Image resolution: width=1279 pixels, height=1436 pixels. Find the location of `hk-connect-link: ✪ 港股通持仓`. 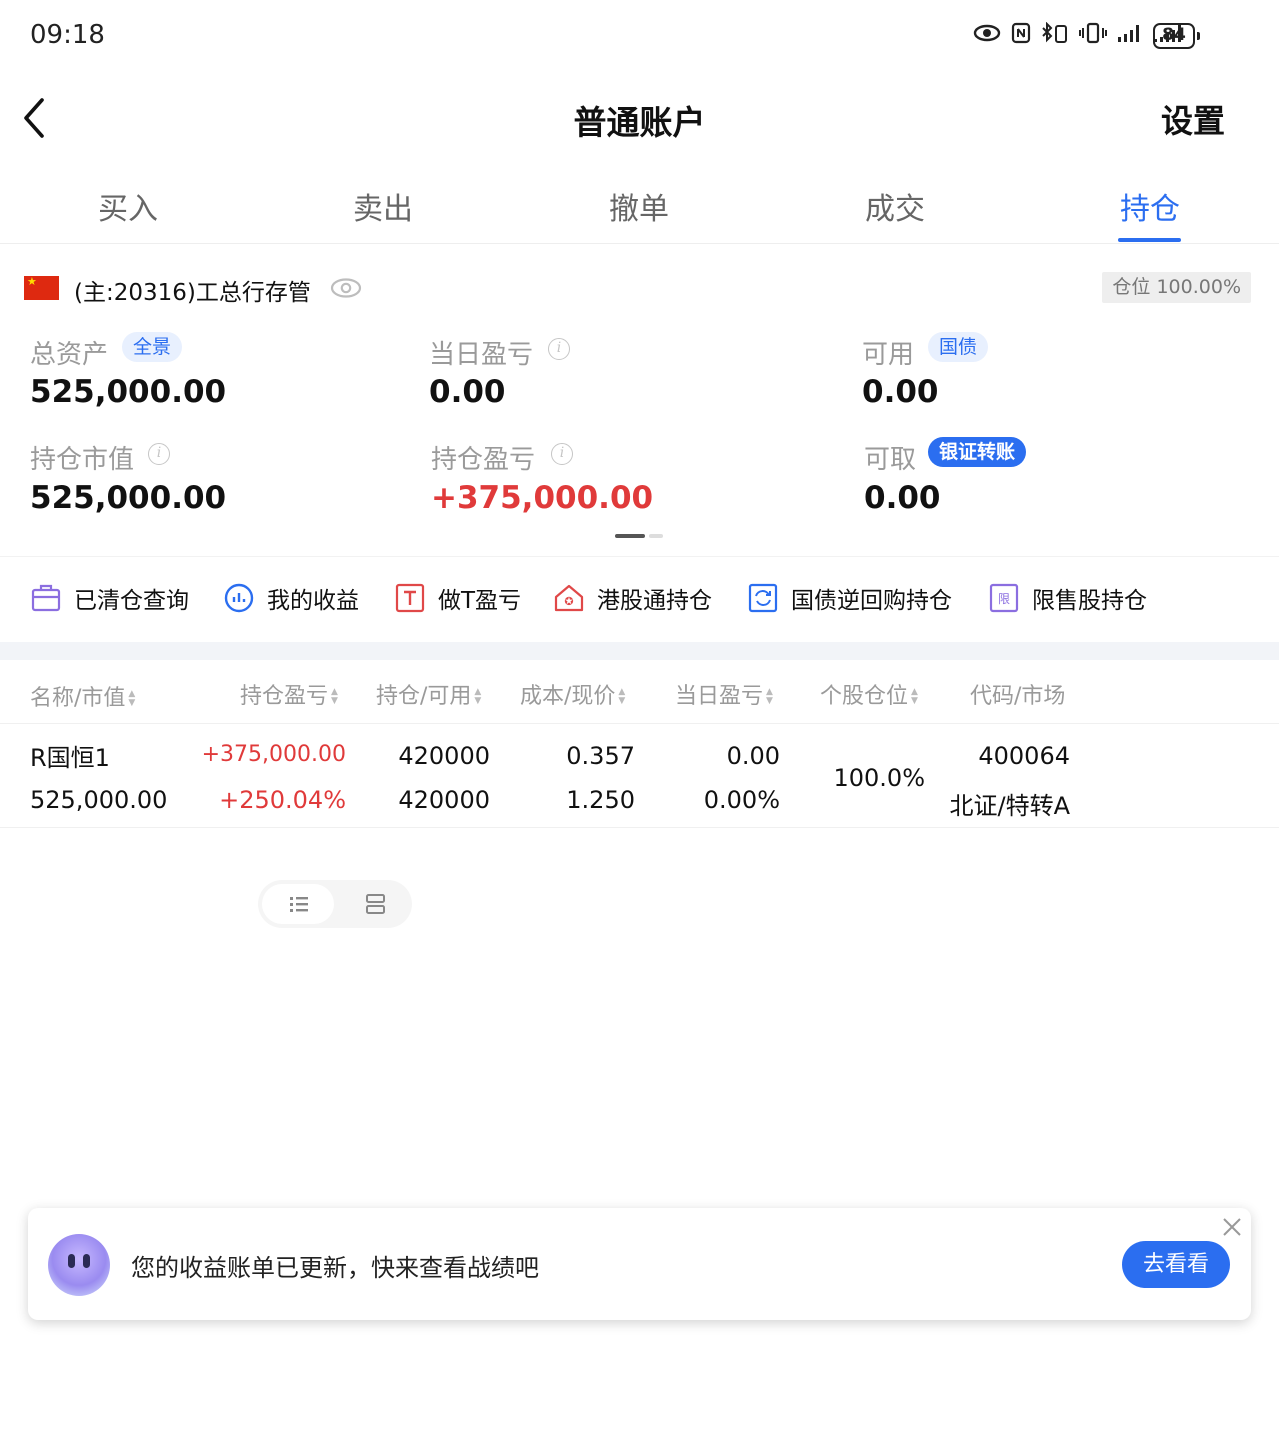

hk-connect-link: ✪ 港股通持仓 is located at coordinates (632, 598).